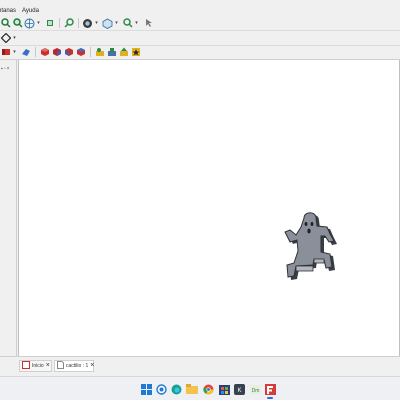  I want to click on workbench-toolbar: ▾, so click(200, 37).